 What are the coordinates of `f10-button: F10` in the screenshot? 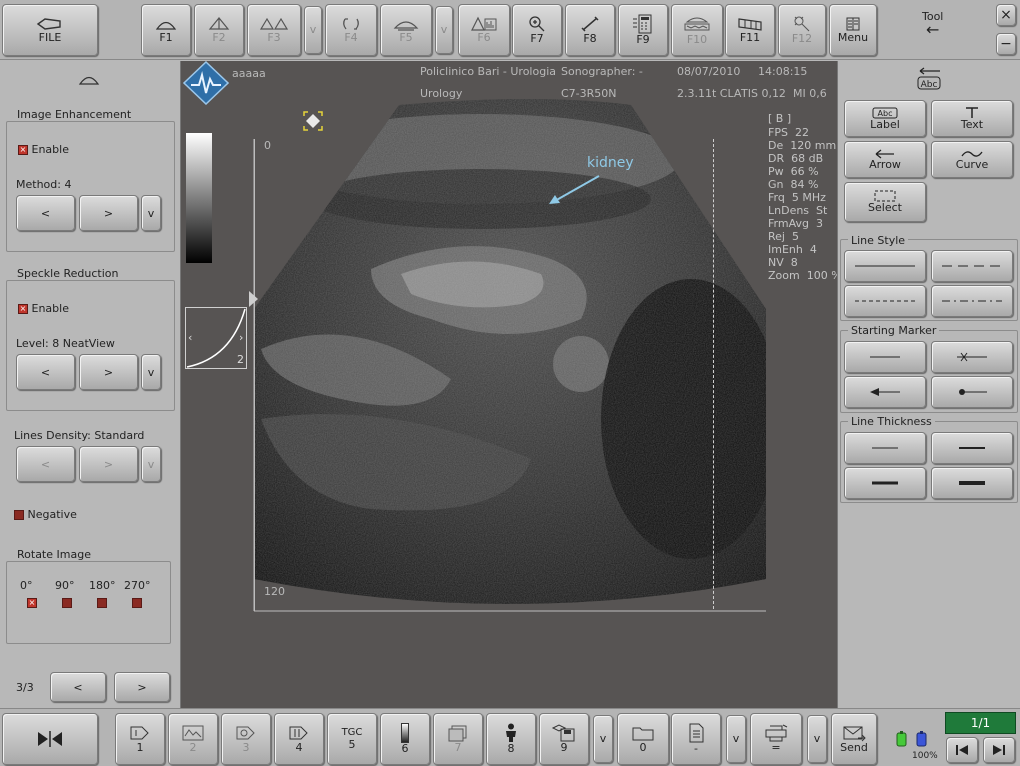 It's located at (697, 30).